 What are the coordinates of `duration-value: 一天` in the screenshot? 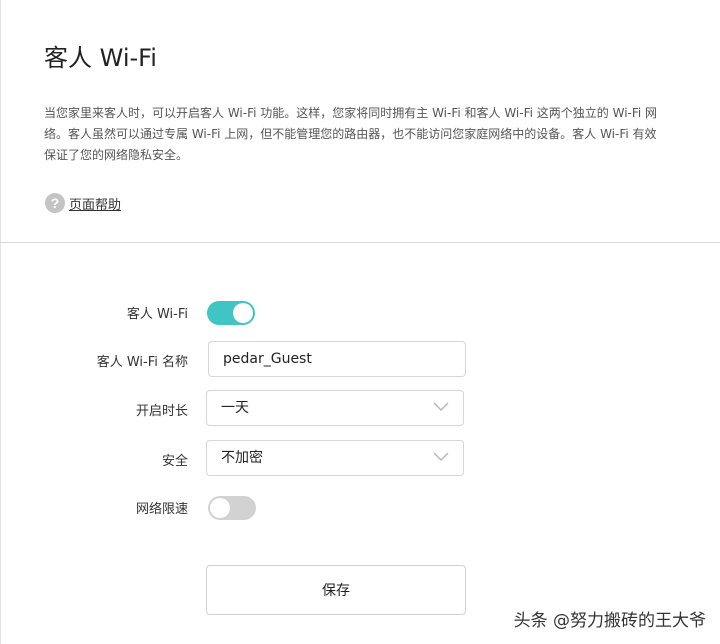 It's located at (235, 408).